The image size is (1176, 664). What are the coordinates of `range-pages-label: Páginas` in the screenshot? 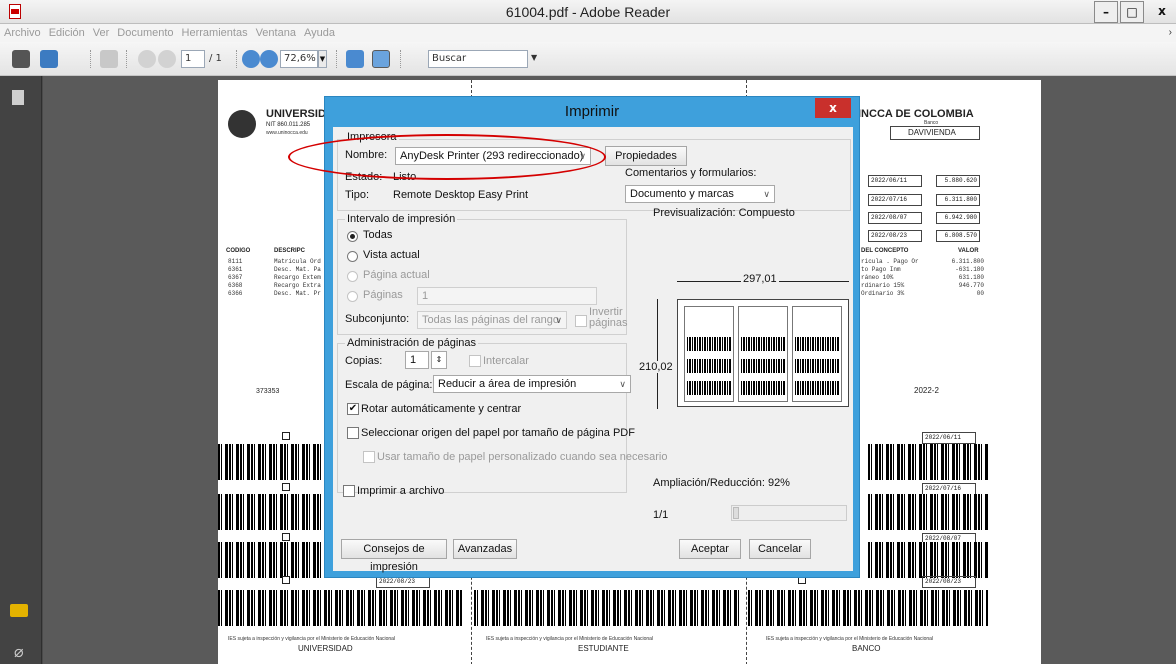 It's located at (383, 295).